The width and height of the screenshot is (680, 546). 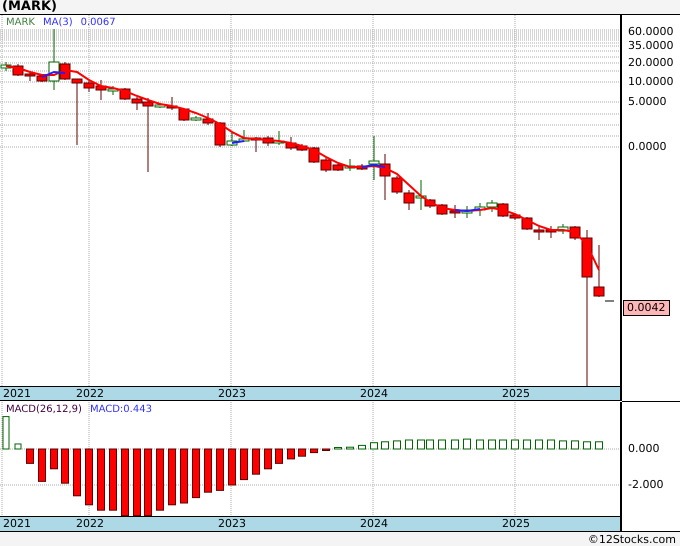 What do you see at coordinates (98, 22) in the screenshot?
I see `legend-label: 0.0067` at bounding box center [98, 22].